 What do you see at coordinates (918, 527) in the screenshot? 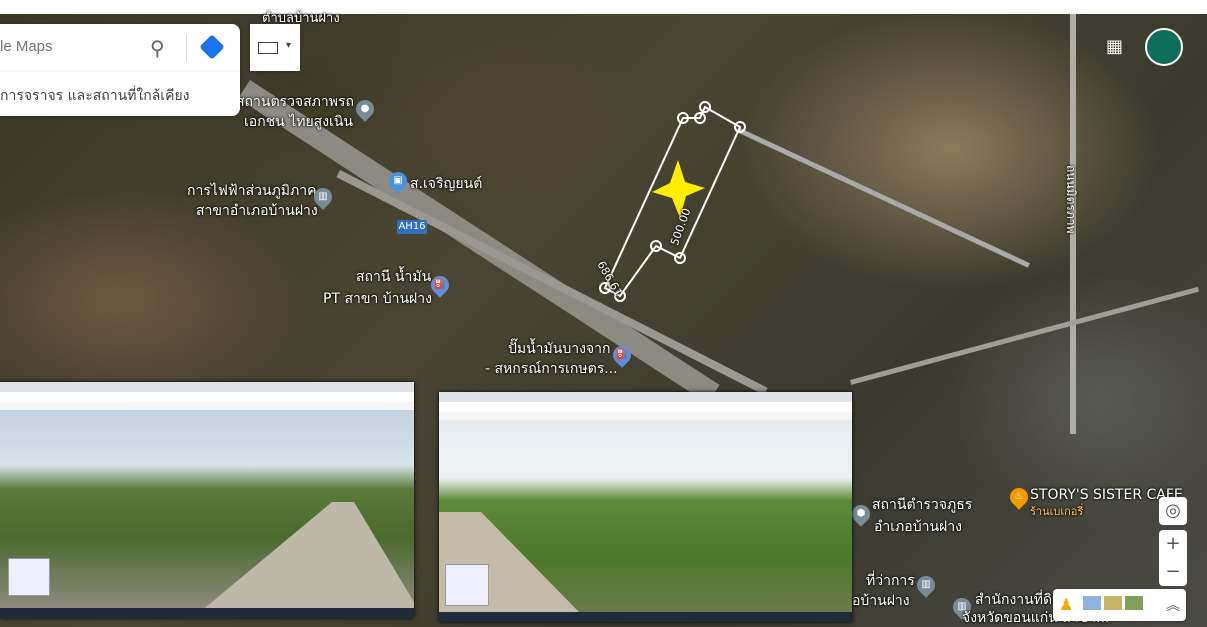
I see `label-police-2: อำเภอบ้านฝาง` at bounding box center [918, 527].